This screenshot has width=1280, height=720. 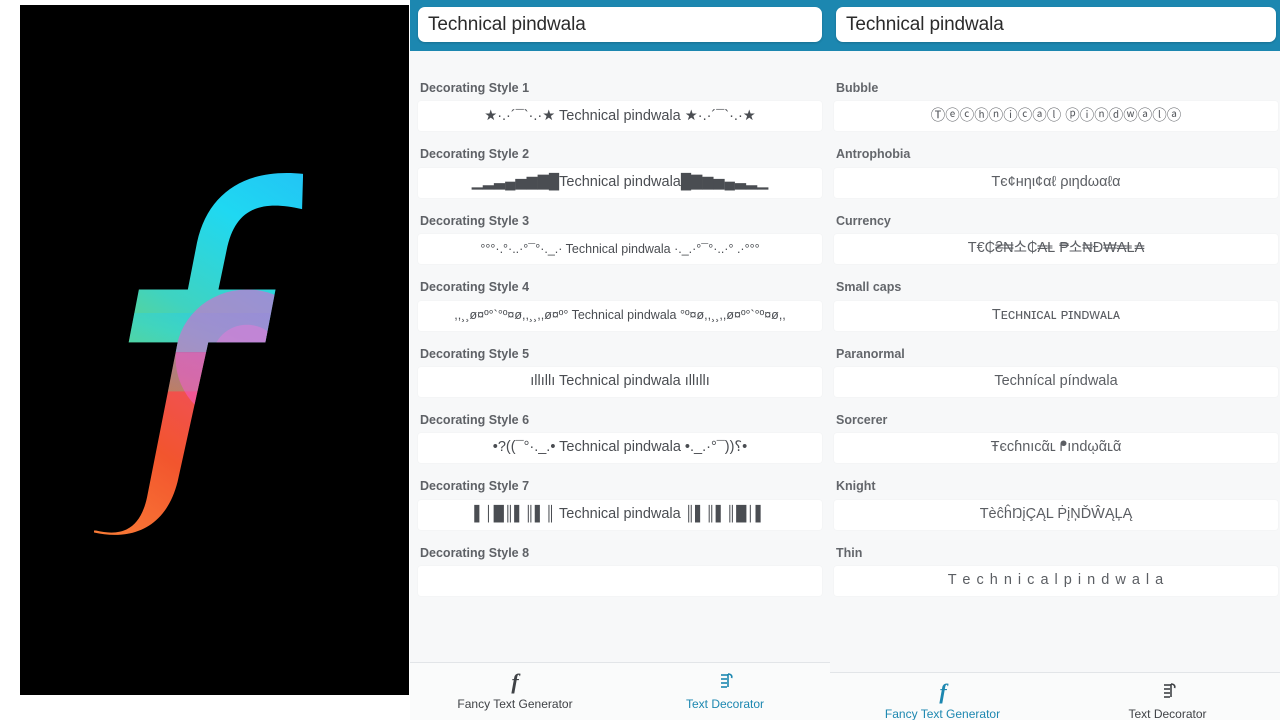 What do you see at coordinates (870, 353) in the screenshot?
I see `style-label: Paranormal` at bounding box center [870, 353].